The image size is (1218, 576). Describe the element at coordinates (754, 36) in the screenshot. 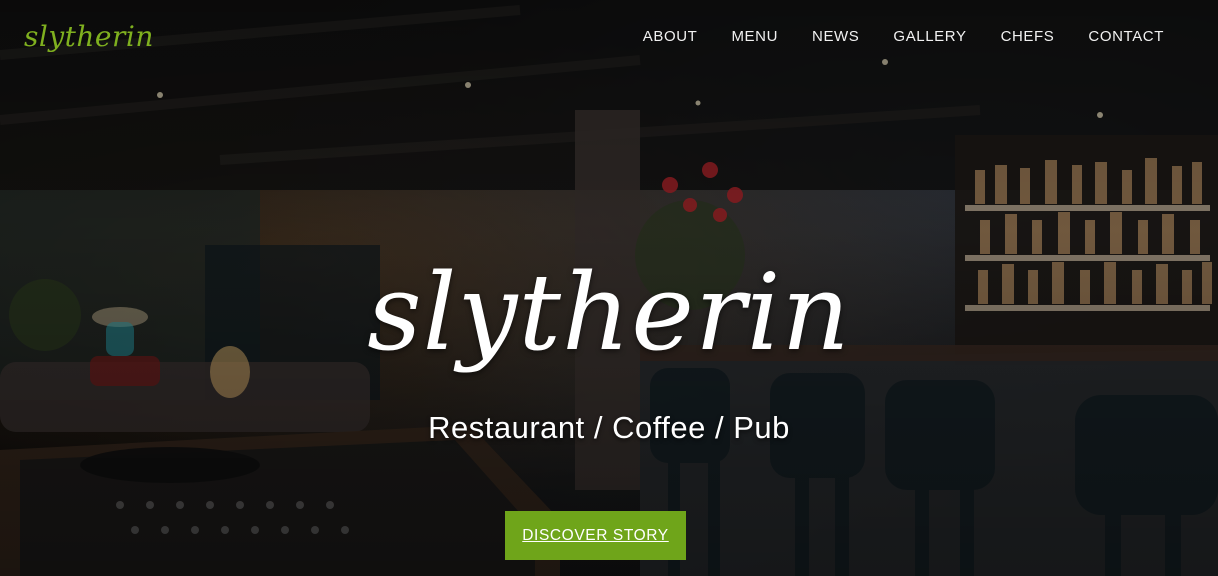

I see `nav-link-menu: MENU` at that location.